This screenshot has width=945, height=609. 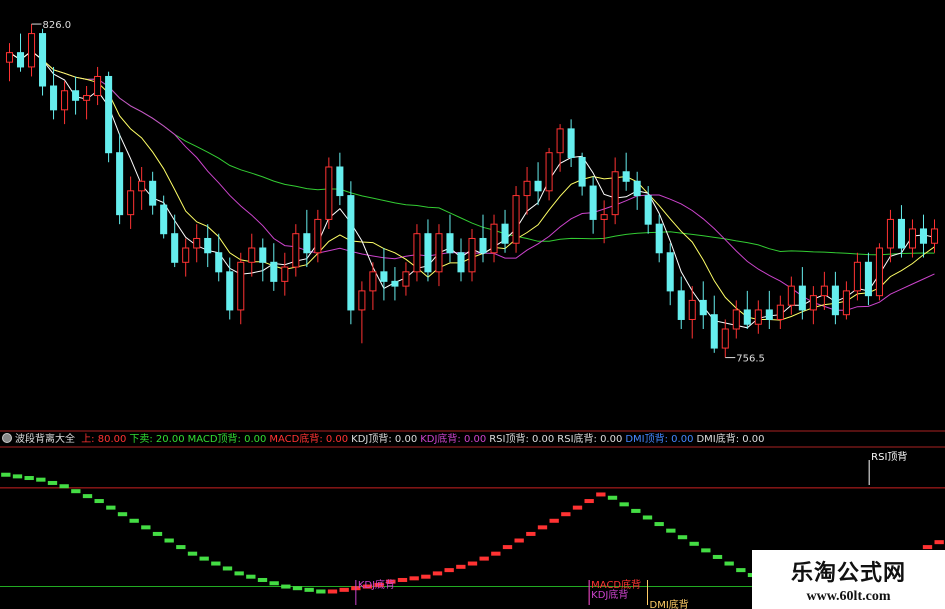 What do you see at coordinates (889, 456) in the screenshot?
I see `annotation-label: RSI顶背` at bounding box center [889, 456].